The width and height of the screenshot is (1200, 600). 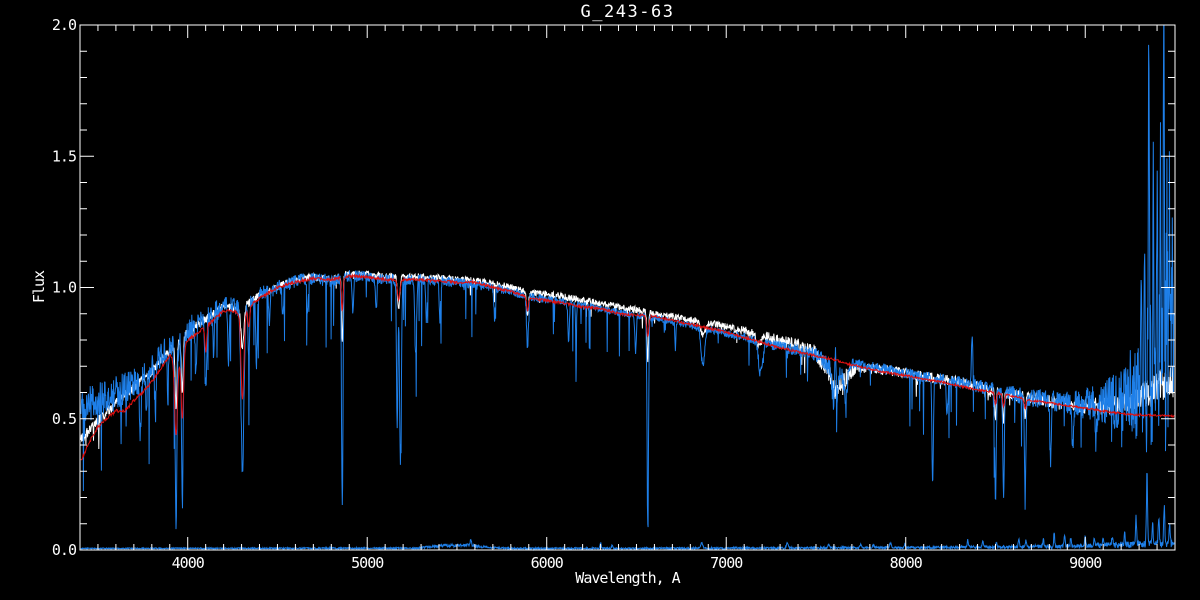 What do you see at coordinates (64, 25) in the screenshot?
I see `y-tick-label: 2.0` at bounding box center [64, 25].